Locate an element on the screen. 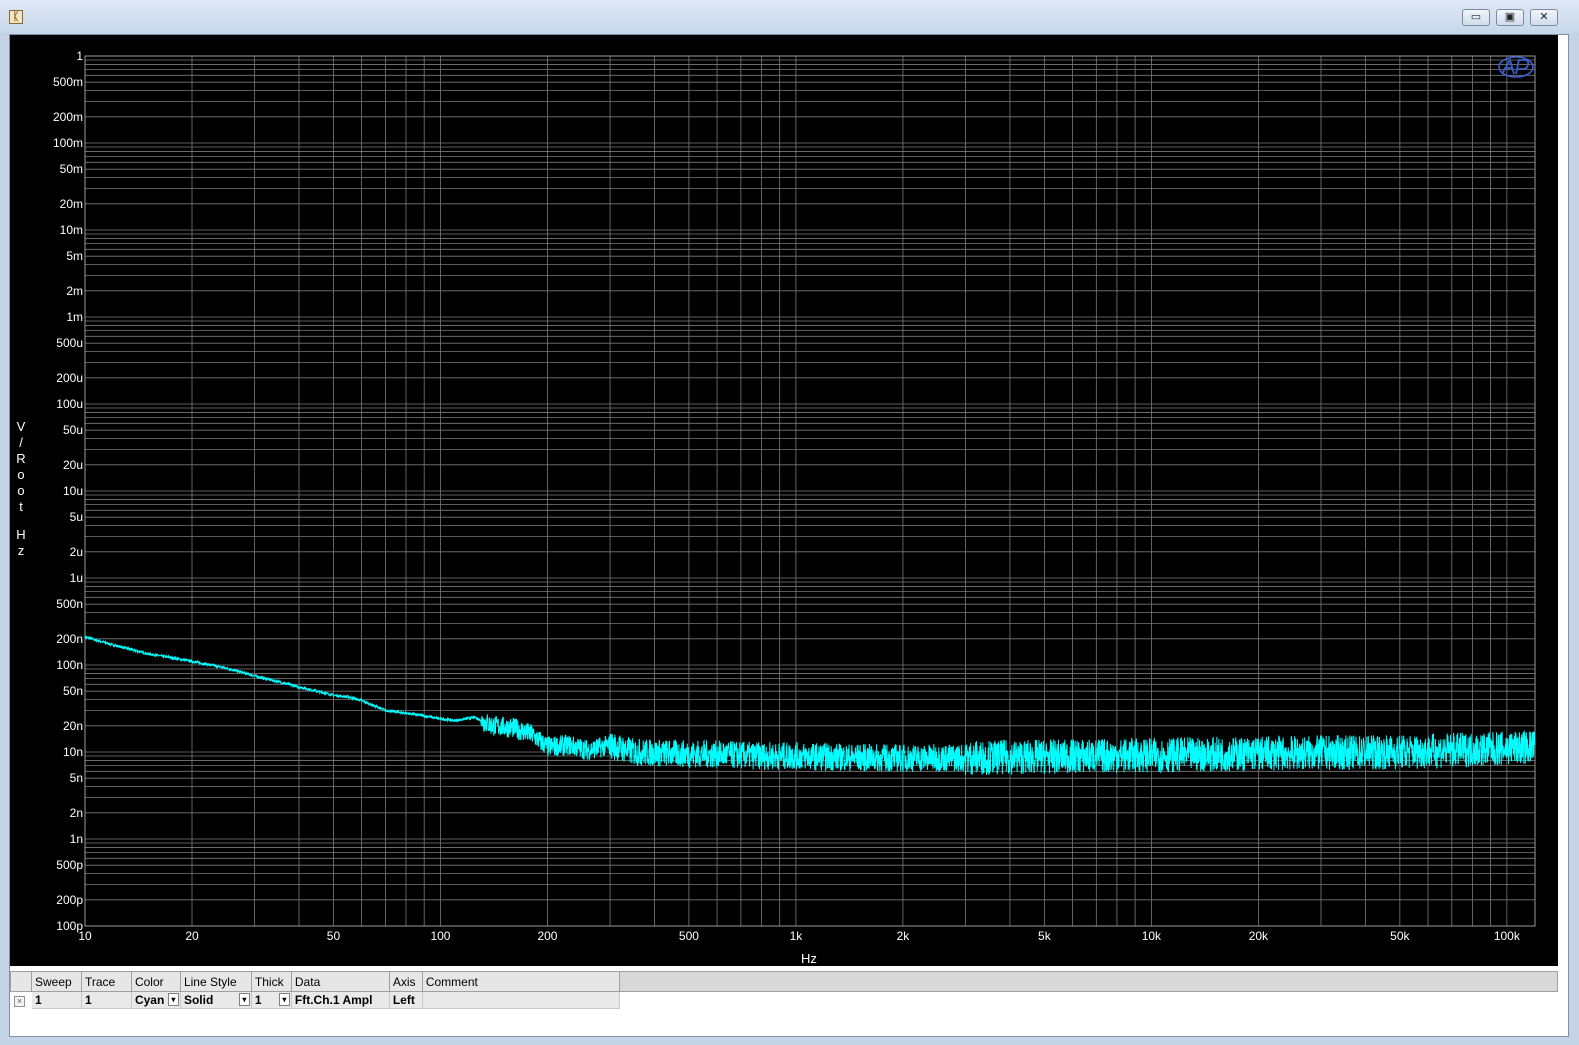 The width and height of the screenshot is (1579, 1045). legend-cell-trace: 1 is located at coordinates (106, 1000).